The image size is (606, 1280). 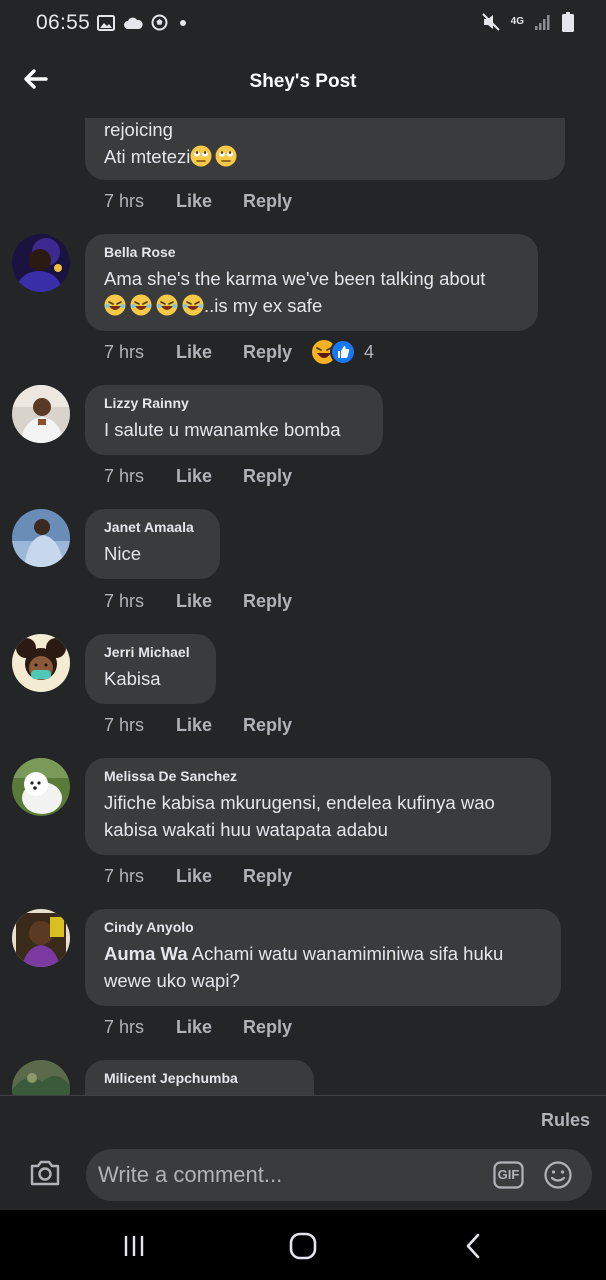 I want to click on comment-bubble: Janet Amaala Nice, so click(x=152, y=544).